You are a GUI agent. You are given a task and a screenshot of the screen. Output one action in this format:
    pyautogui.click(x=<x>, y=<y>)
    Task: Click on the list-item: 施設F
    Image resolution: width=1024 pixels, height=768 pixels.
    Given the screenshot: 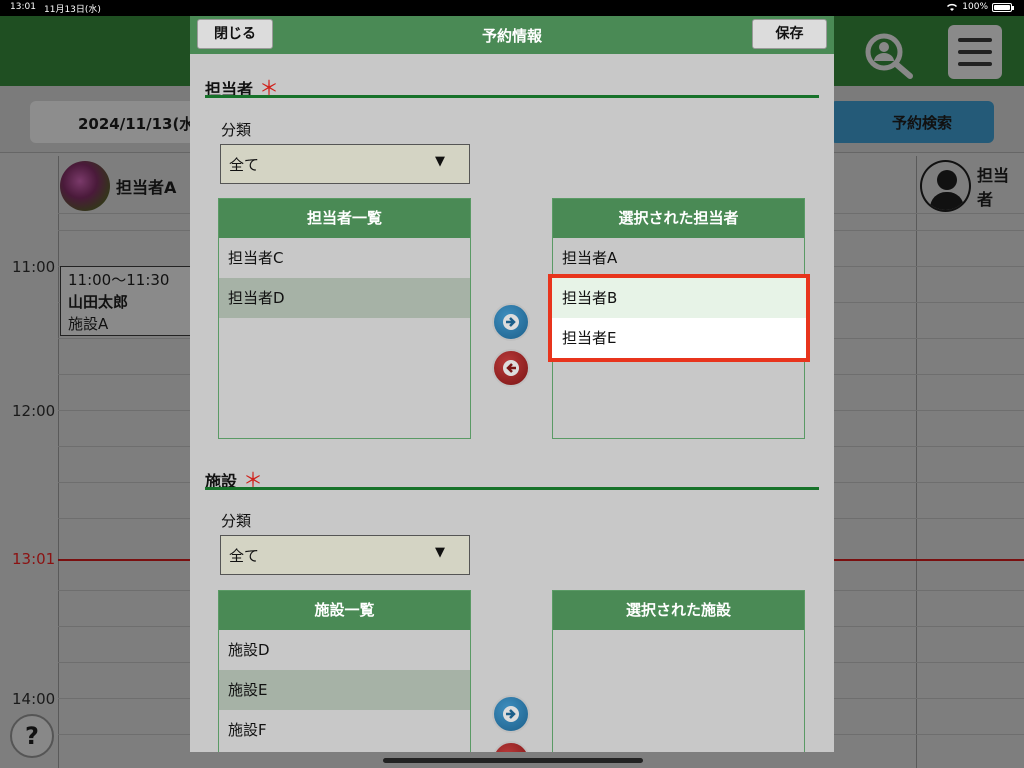 What is the action you would take?
    pyautogui.click(x=344, y=730)
    